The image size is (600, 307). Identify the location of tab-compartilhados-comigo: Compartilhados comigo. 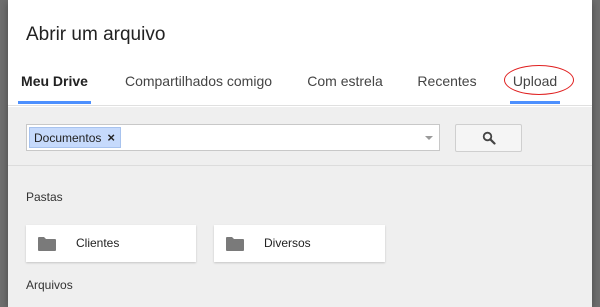
(198, 84).